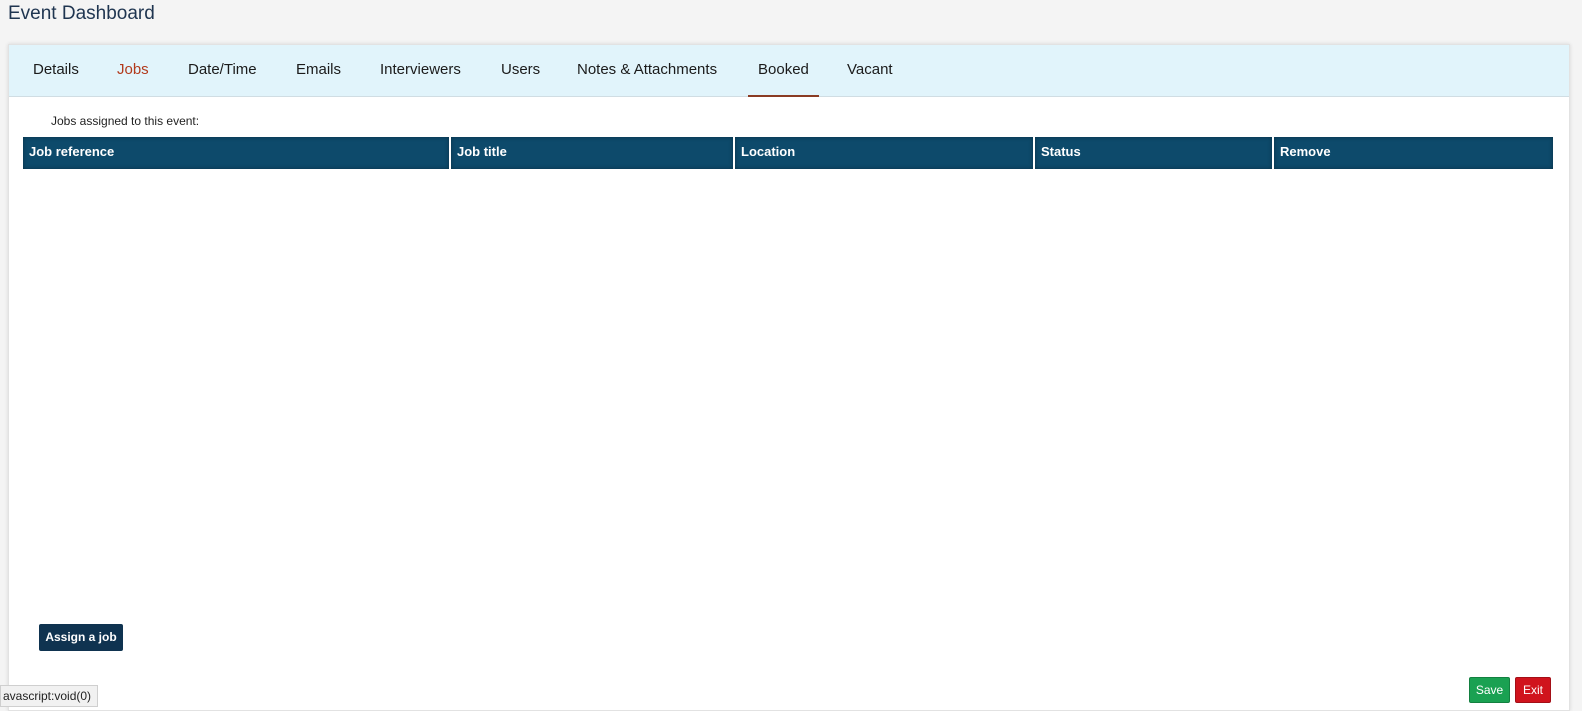 Image resolution: width=1582 pixels, height=711 pixels. I want to click on browser-status-bar: avascript:void(0), so click(49, 696).